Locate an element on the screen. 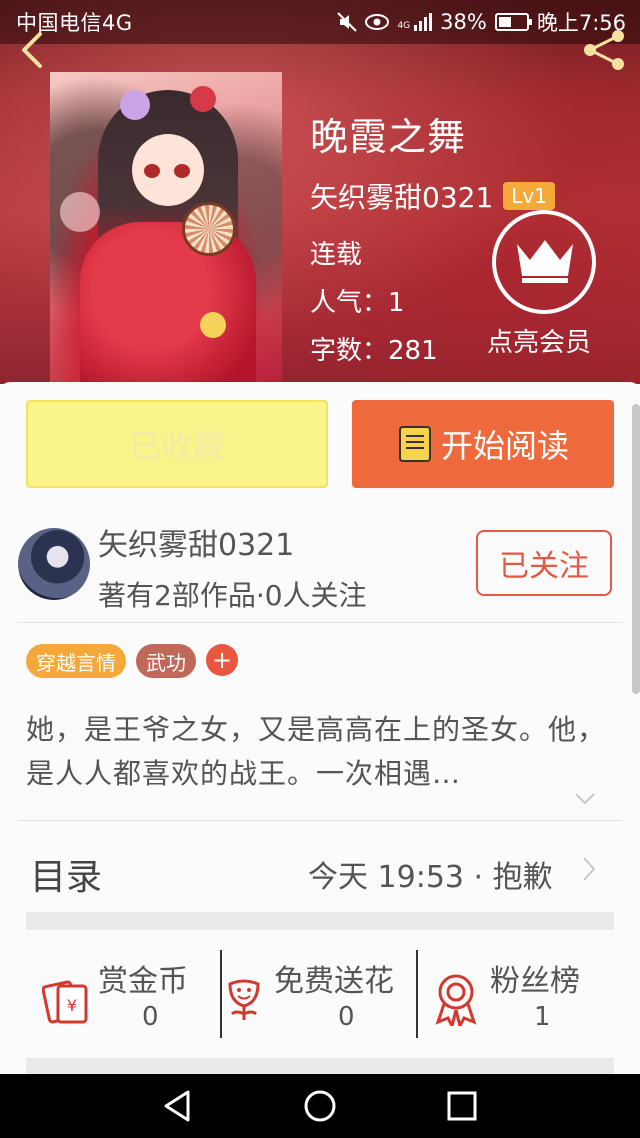  send-flowers-button: 免费送花 0 is located at coordinates (319, 994).